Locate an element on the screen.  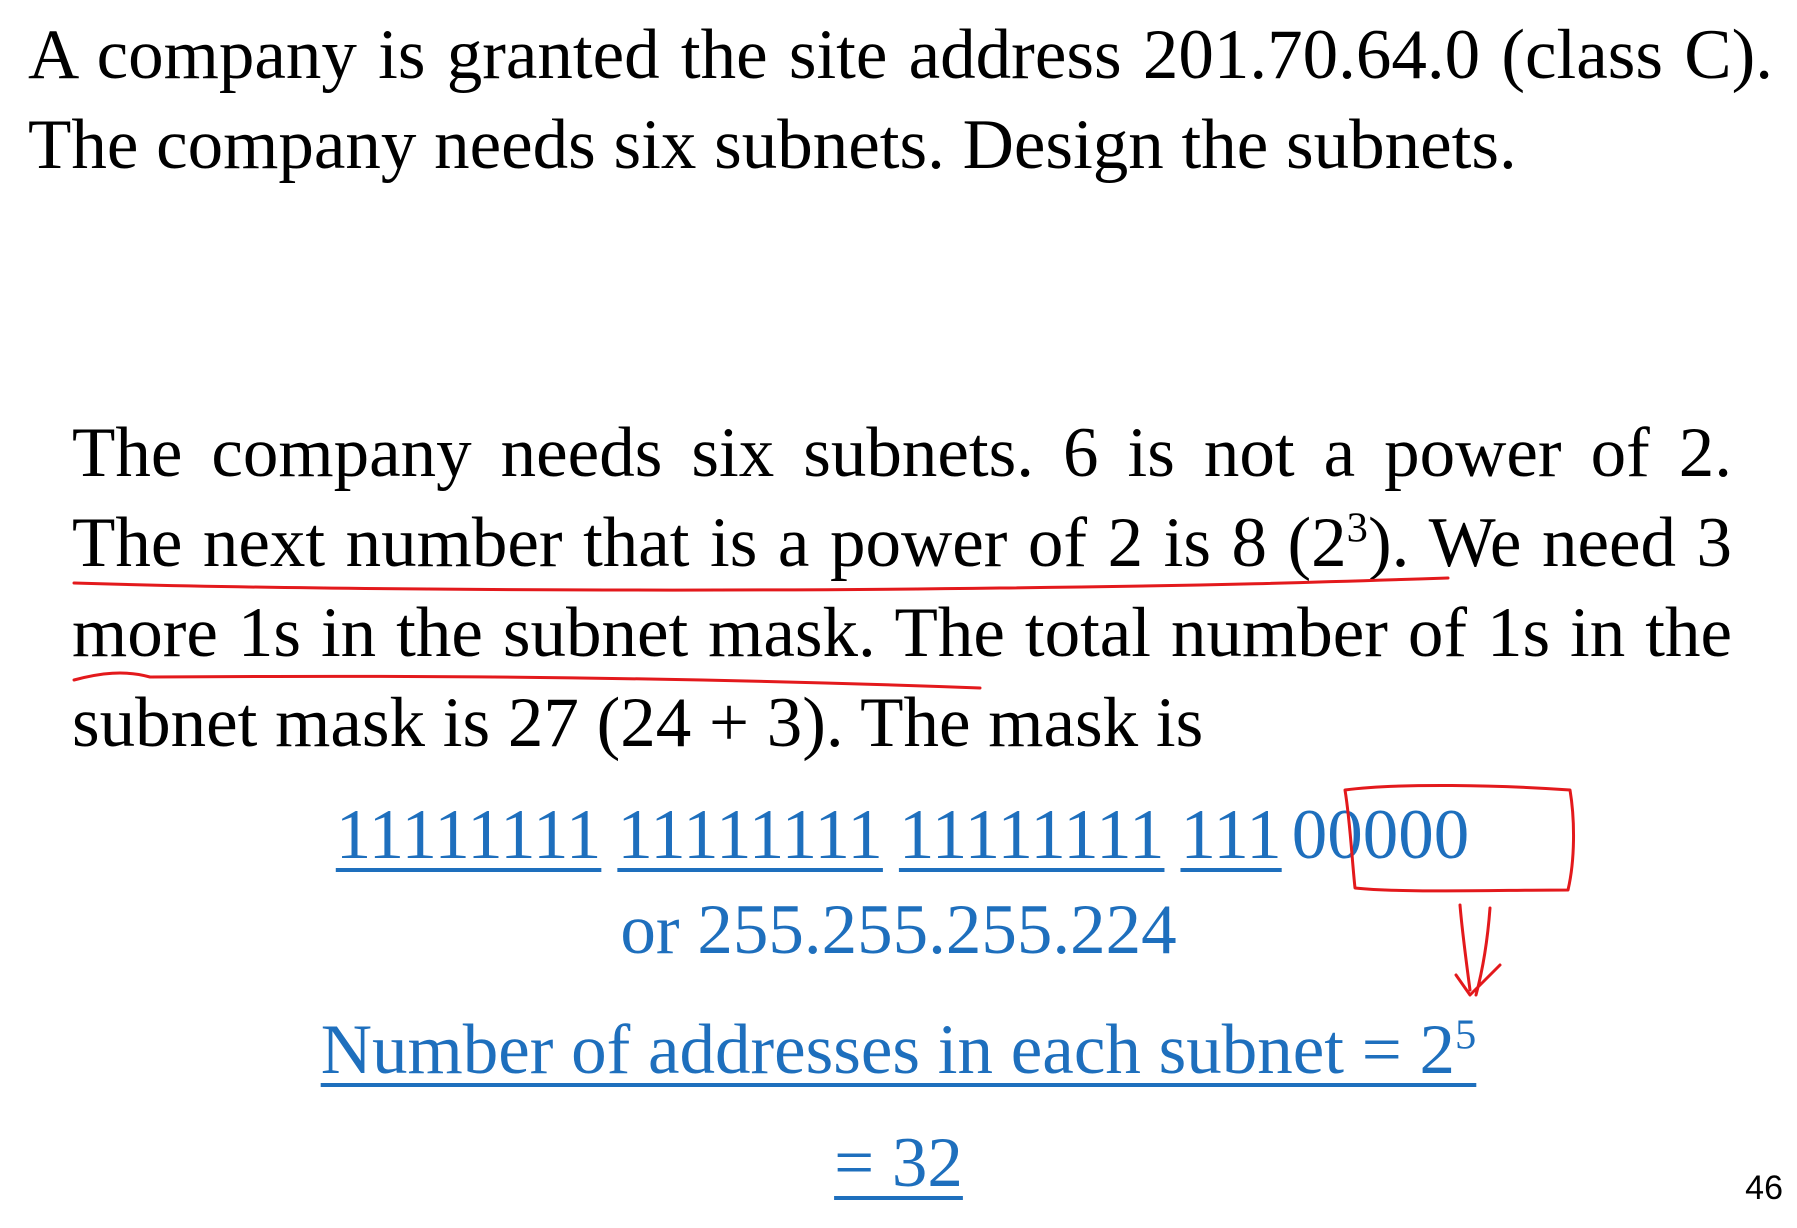
binary-mask-line: 11111111 11111111 11111111 111 00000 is located at coordinates (898, 835).